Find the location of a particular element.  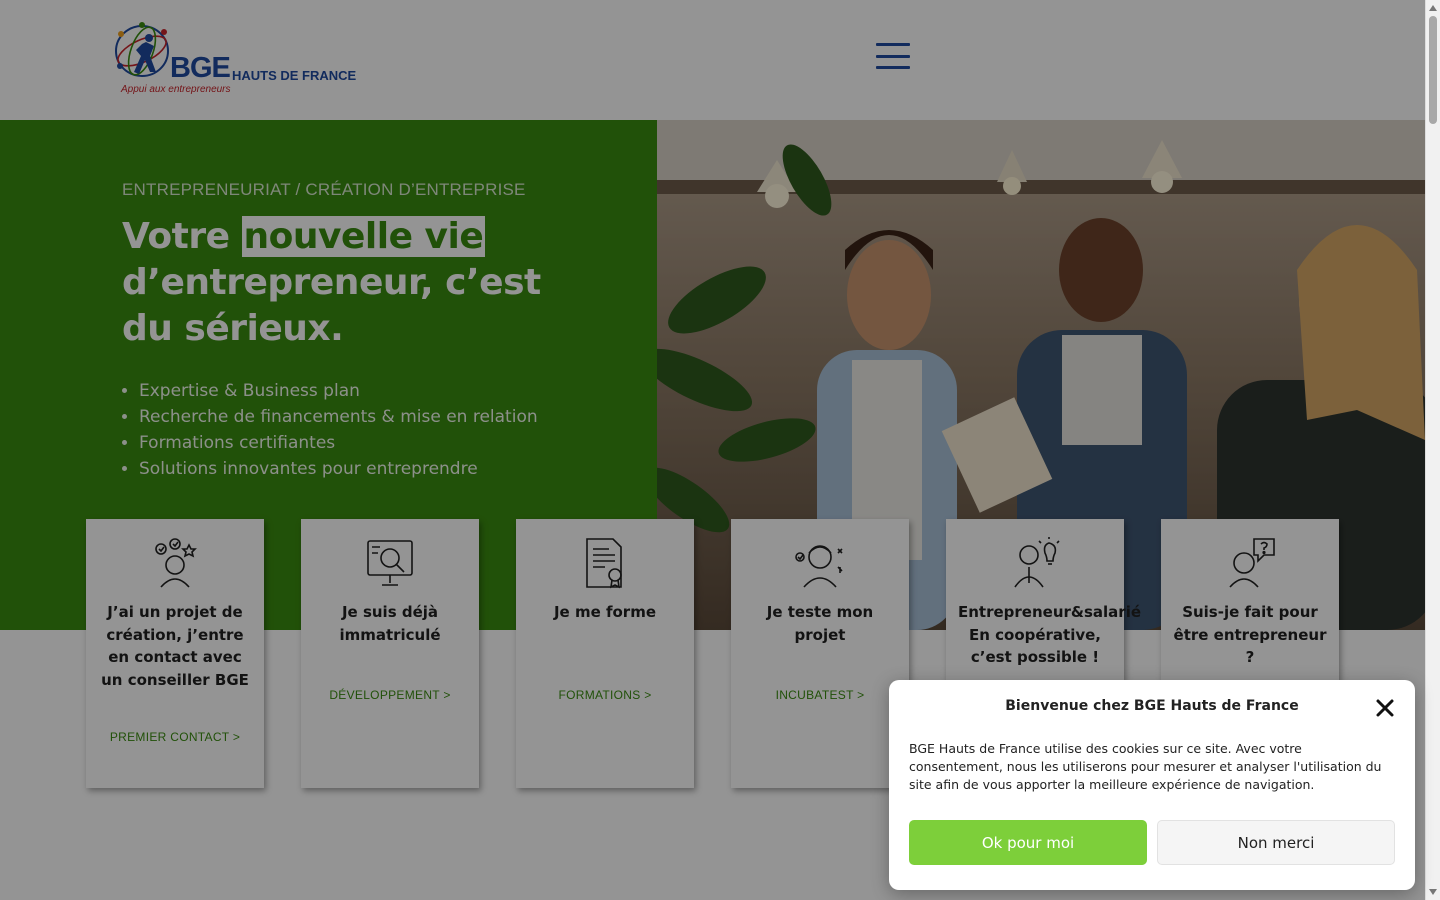

cookie-title: Bienvenue chez BGE Hauts de France is located at coordinates (1152, 706).